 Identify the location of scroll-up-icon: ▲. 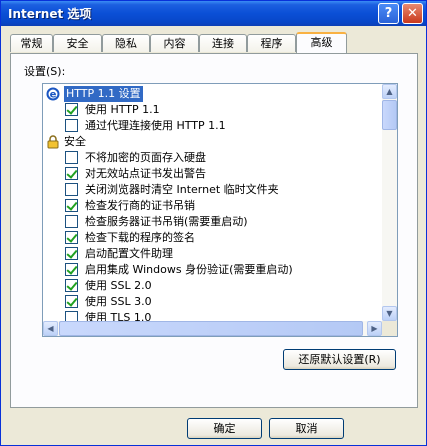
(389, 91).